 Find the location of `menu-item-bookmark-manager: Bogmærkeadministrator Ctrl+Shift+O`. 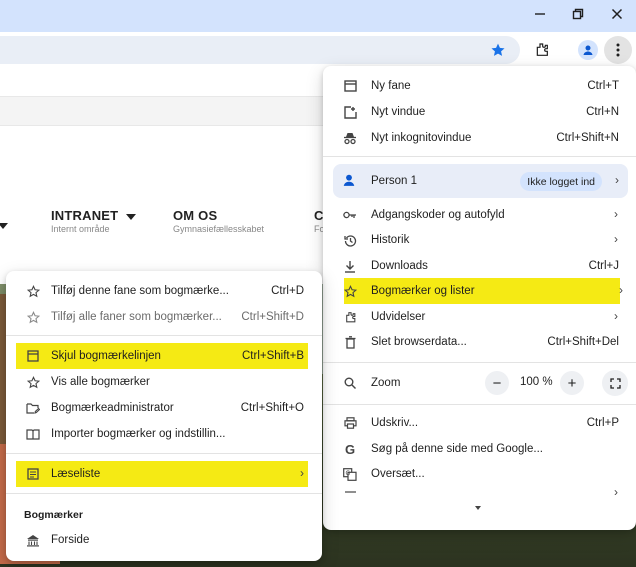

menu-item-bookmark-manager: Bogmærkeadministrator Ctrl+Shift+O is located at coordinates (164, 408).